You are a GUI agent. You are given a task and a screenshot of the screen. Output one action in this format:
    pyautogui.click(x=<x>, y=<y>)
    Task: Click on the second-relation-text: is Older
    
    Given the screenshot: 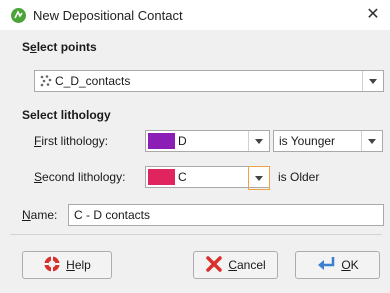 What is the action you would take?
    pyautogui.click(x=299, y=177)
    